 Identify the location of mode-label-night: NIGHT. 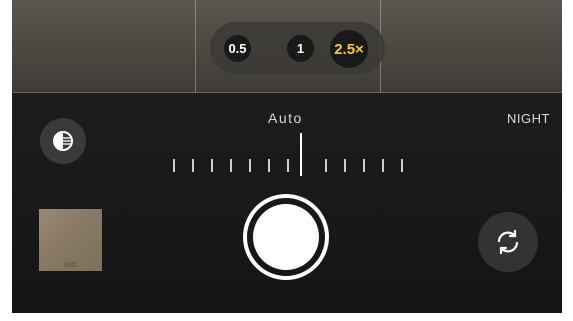
(528, 118).